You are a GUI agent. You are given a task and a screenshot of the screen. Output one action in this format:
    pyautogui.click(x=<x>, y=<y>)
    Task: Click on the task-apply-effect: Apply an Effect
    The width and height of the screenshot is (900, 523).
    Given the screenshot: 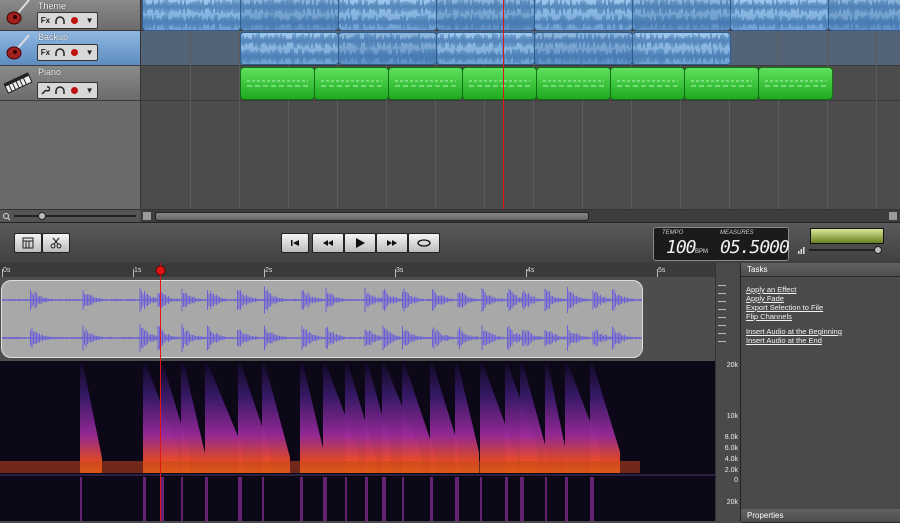 What is the action you would take?
    pyautogui.click(x=771, y=289)
    